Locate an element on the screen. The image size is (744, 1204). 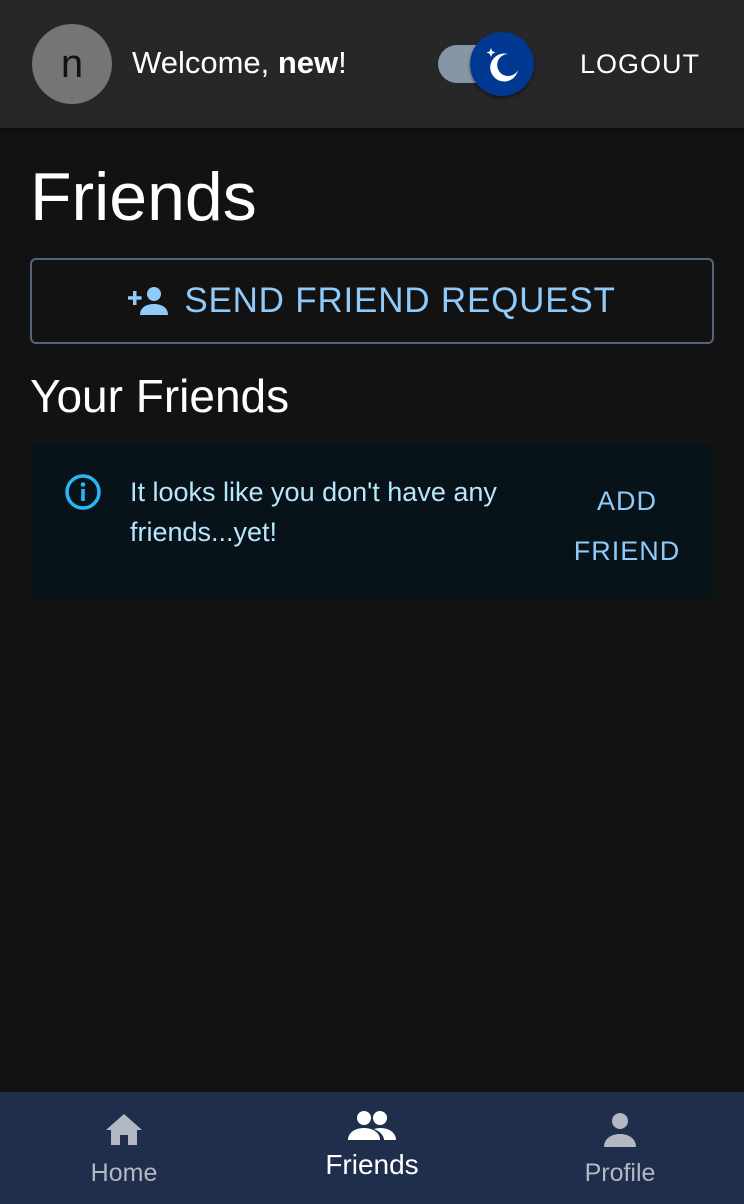
add-friend-button: ADD FRIEND is located at coordinates (627, 526).